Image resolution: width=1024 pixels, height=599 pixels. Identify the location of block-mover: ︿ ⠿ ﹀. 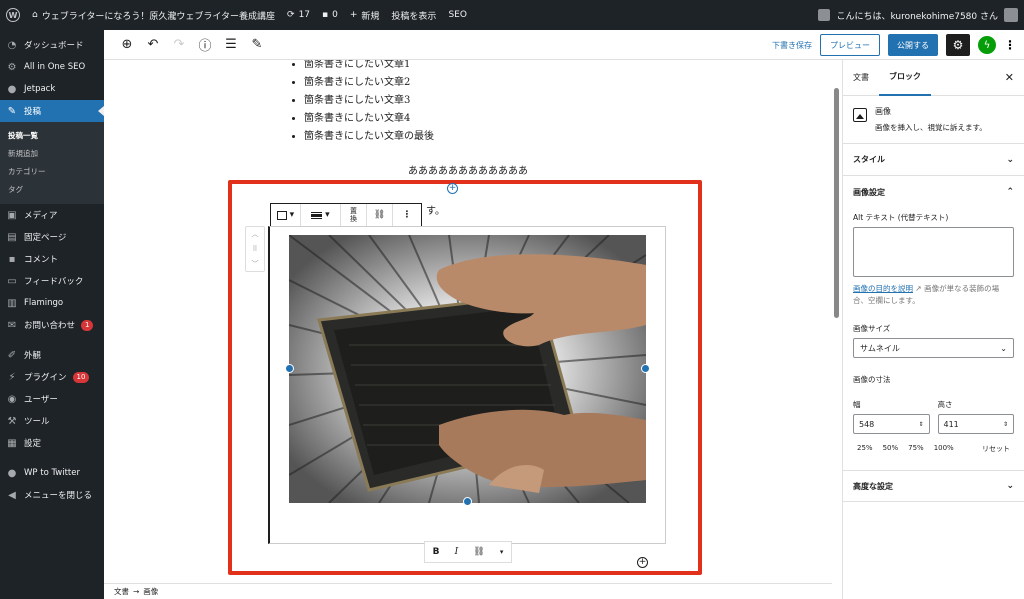
(255, 249).